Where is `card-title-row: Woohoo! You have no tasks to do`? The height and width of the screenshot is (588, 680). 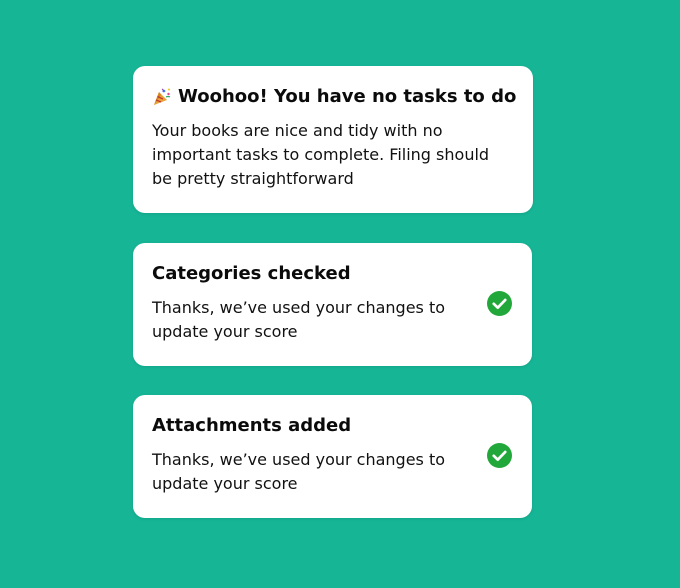
card-title-row: Woohoo! You have no tasks to do is located at coordinates (334, 97).